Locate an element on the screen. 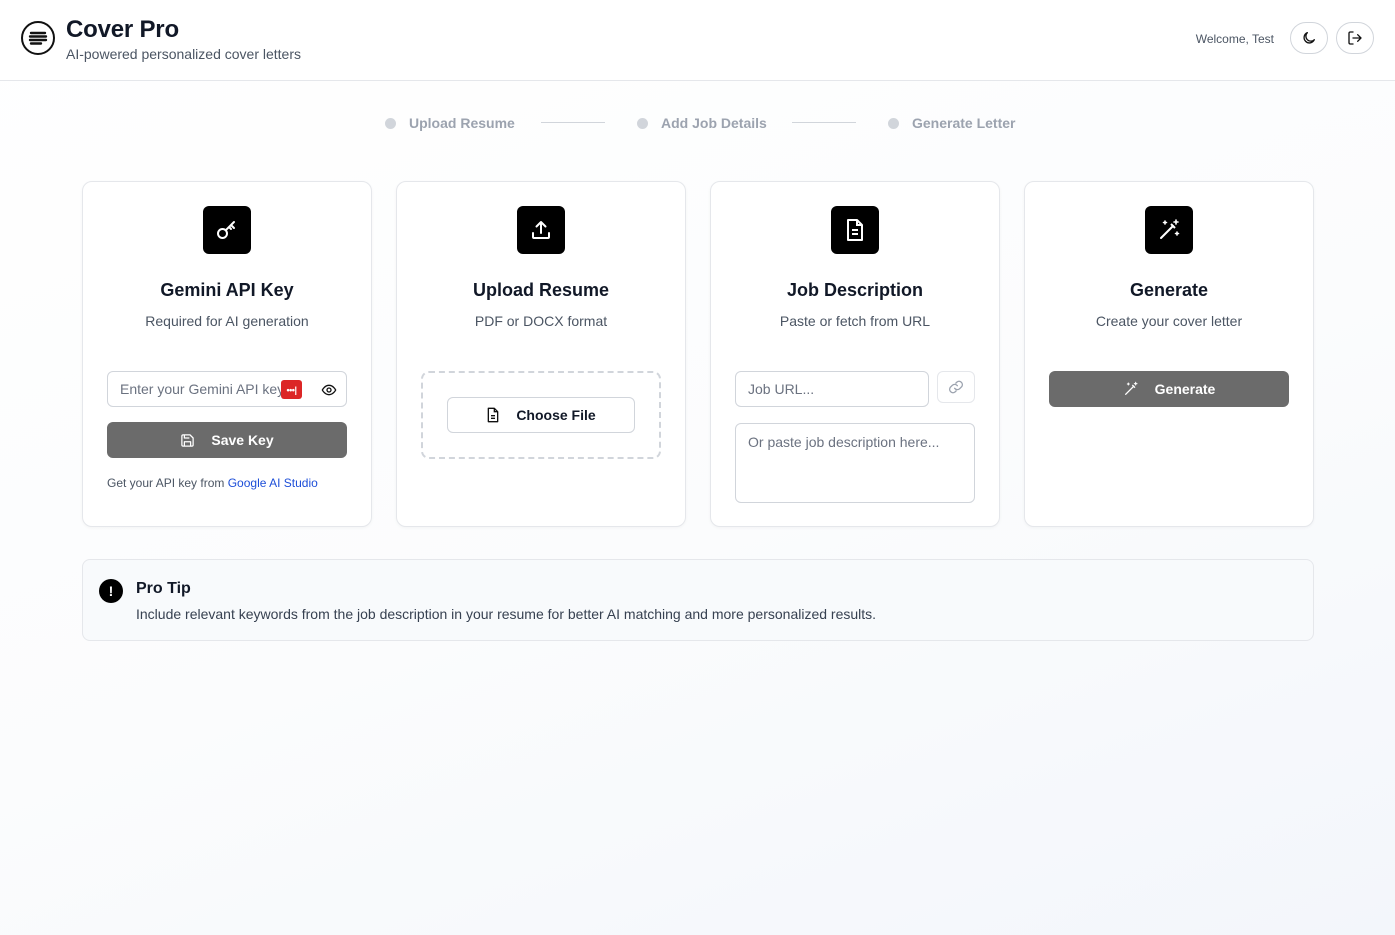 The height and width of the screenshot is (935, 1395). document-icon is located at coordinates (855, 230).